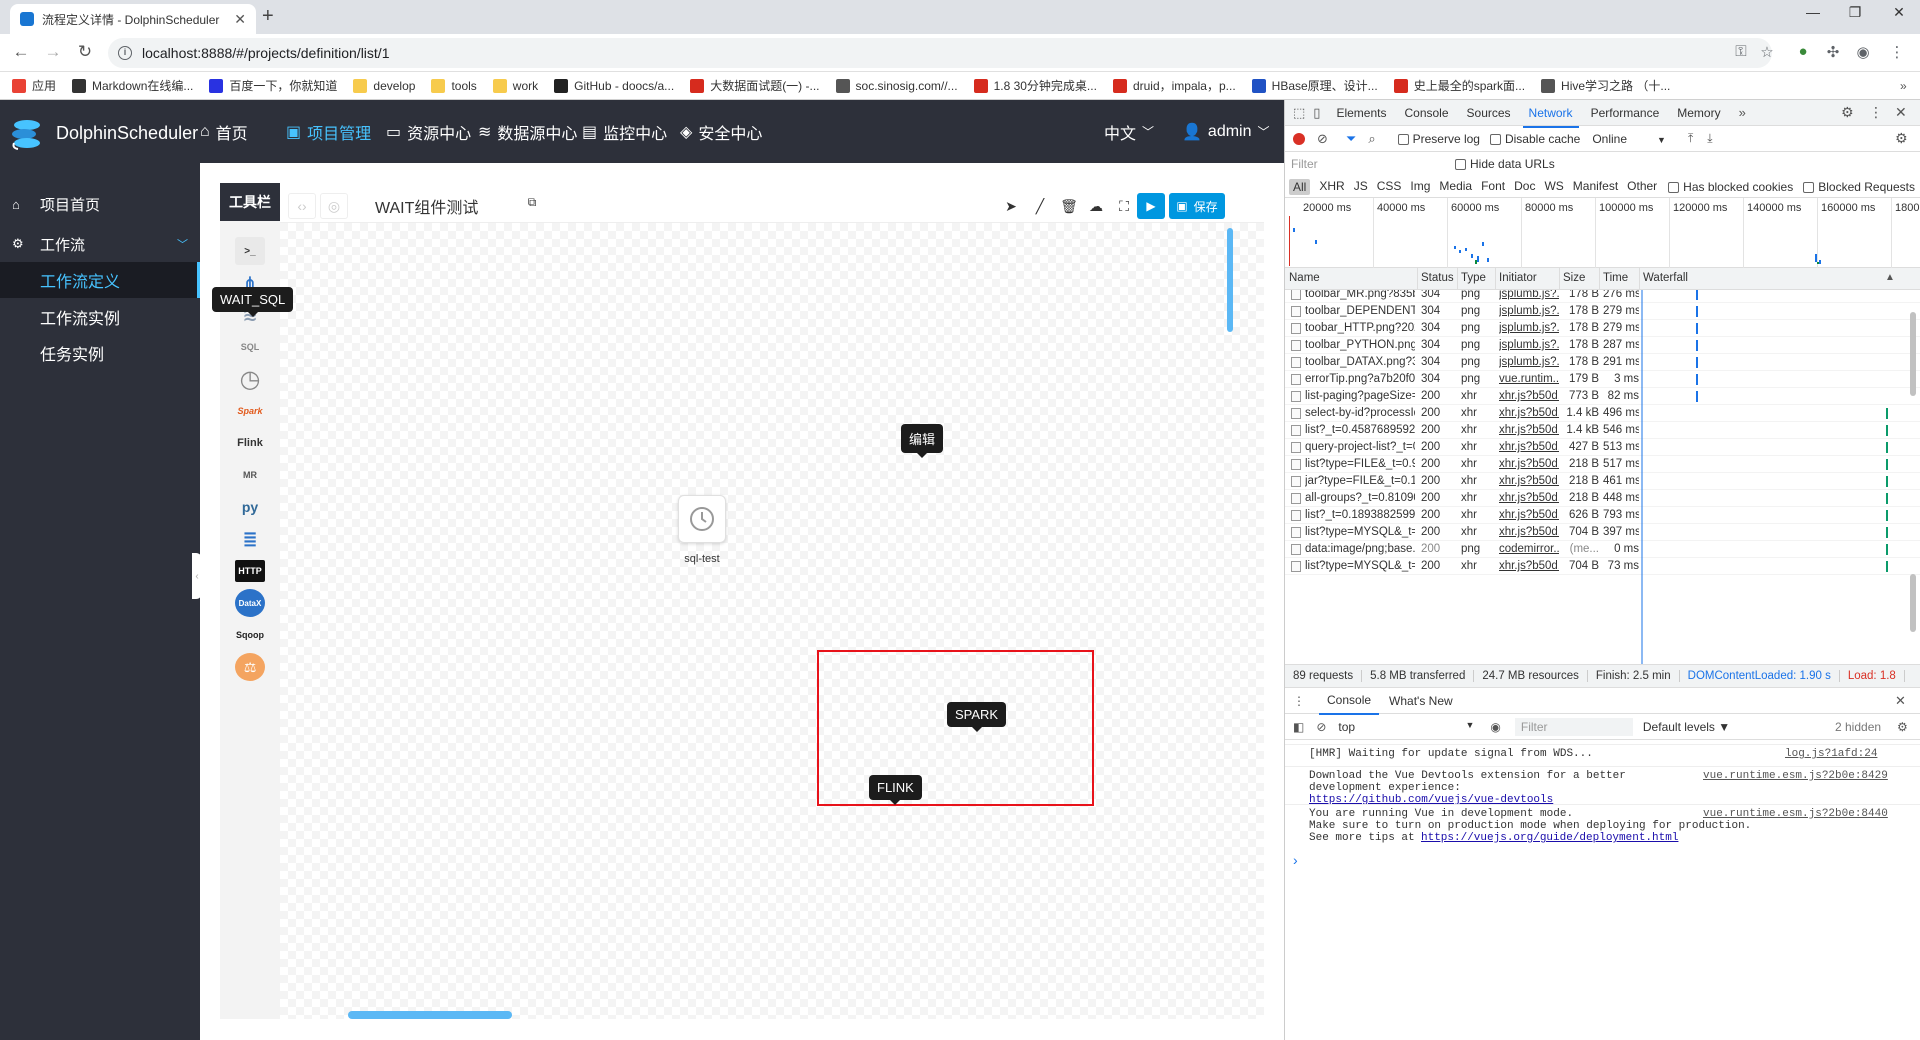 The height and width of the screenshot is (1040, 1920). I want to click on download-icon: ☁, so click(1096, 206).